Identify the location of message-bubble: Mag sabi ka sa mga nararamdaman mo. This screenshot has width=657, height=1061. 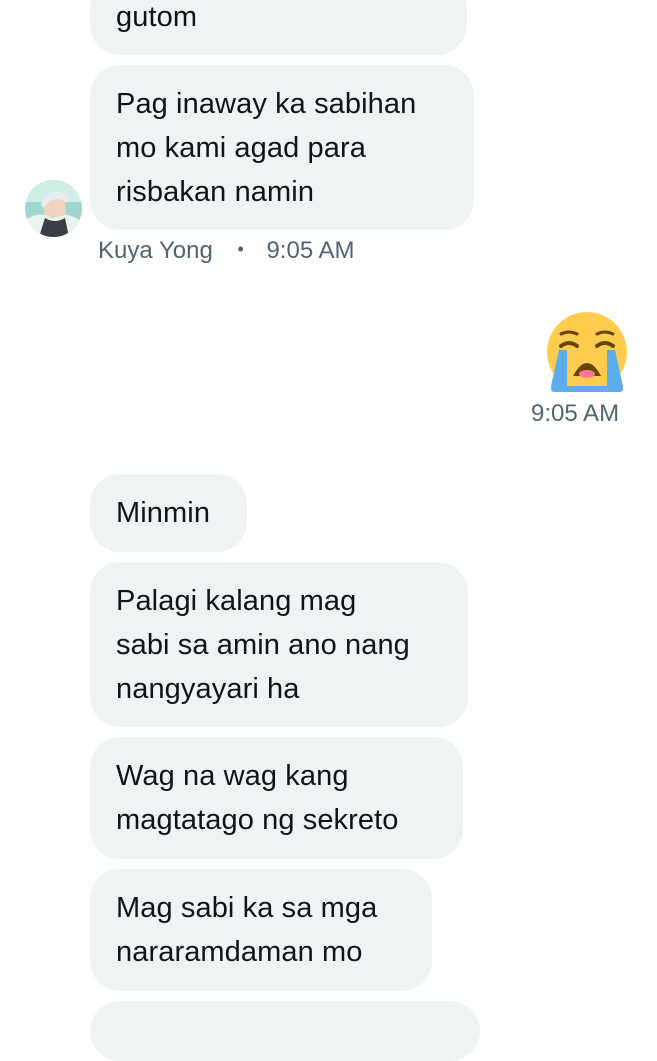
(261, 930).